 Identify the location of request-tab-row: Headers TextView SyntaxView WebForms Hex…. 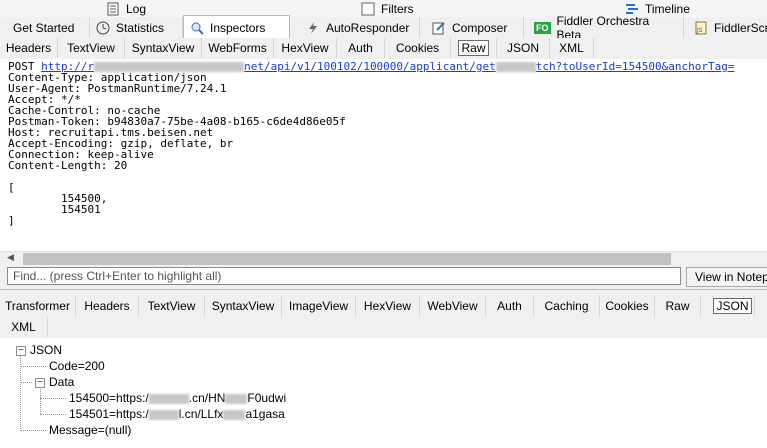
(383, 49).